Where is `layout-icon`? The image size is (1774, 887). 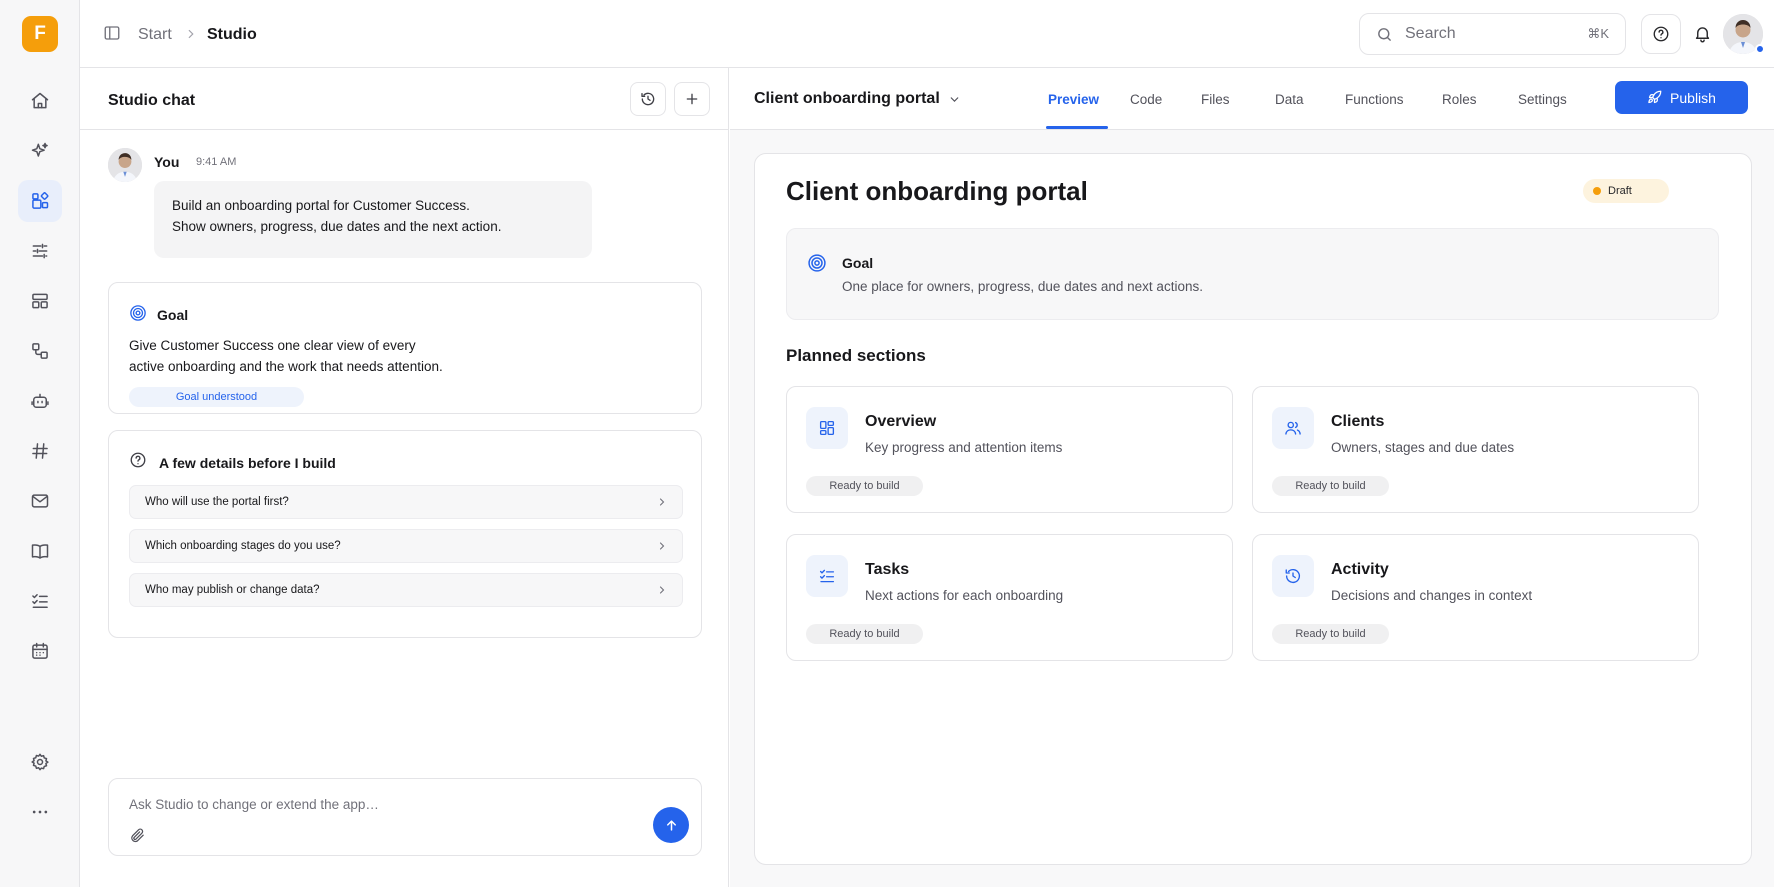 layout-icon is located at coordinates (40, 301).